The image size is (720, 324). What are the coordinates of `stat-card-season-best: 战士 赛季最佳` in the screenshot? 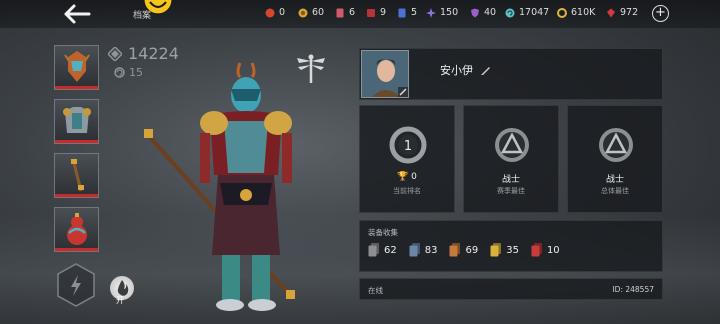 It's located at (511, 159).